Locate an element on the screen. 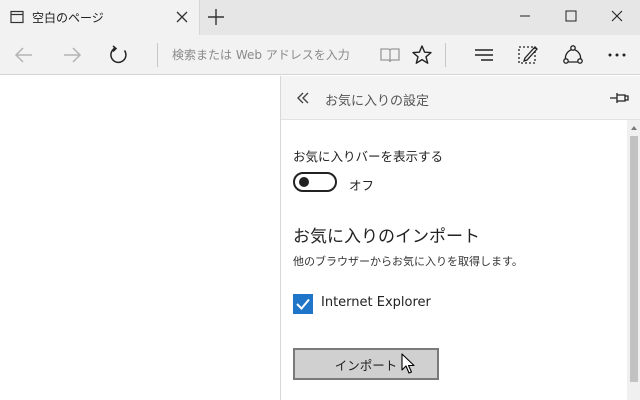  tab-blank-page: 空白のページ is located at coordinates (100, 17).